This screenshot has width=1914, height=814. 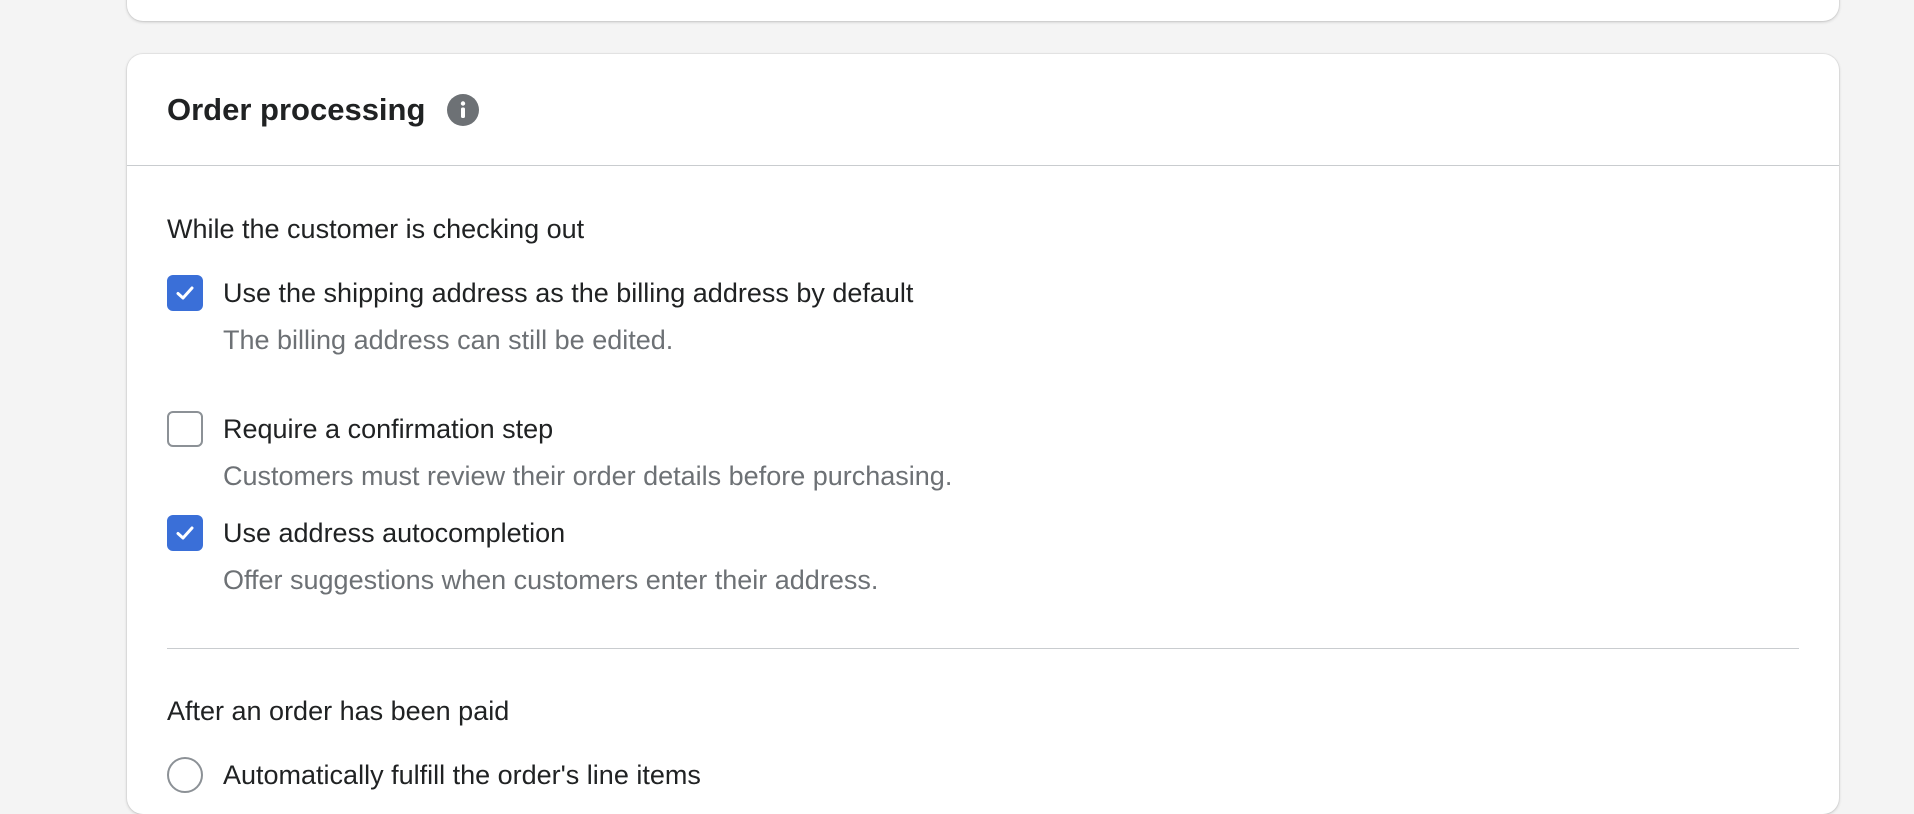 I want to click on checkout-section-heading: While the customer is checking out, so click(x=376, y=229).